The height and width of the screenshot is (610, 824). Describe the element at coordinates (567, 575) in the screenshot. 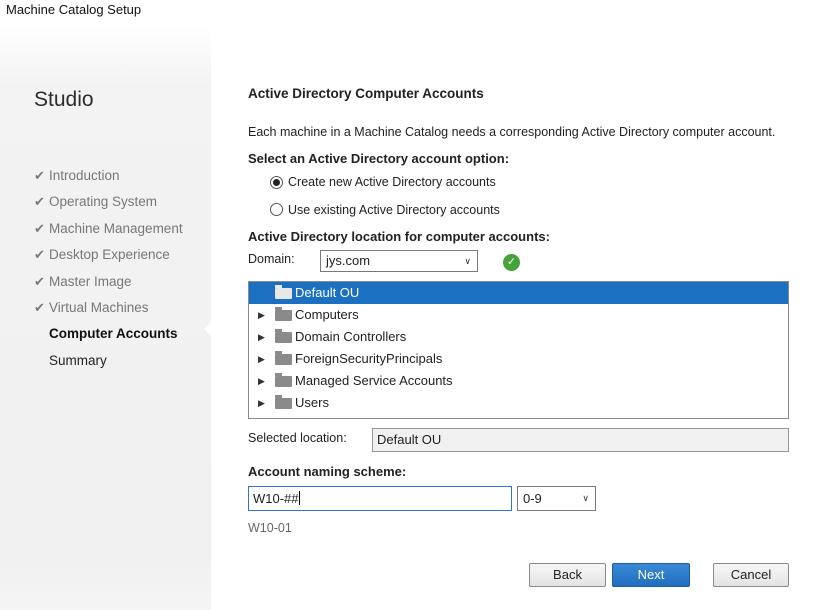

I see `back-button: Back` at that location.